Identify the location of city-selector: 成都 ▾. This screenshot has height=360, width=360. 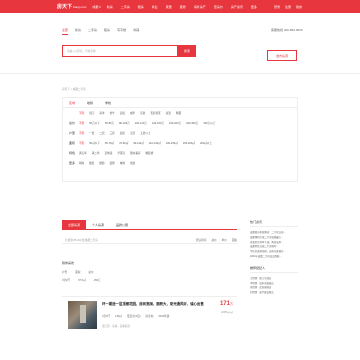
(96, 7).